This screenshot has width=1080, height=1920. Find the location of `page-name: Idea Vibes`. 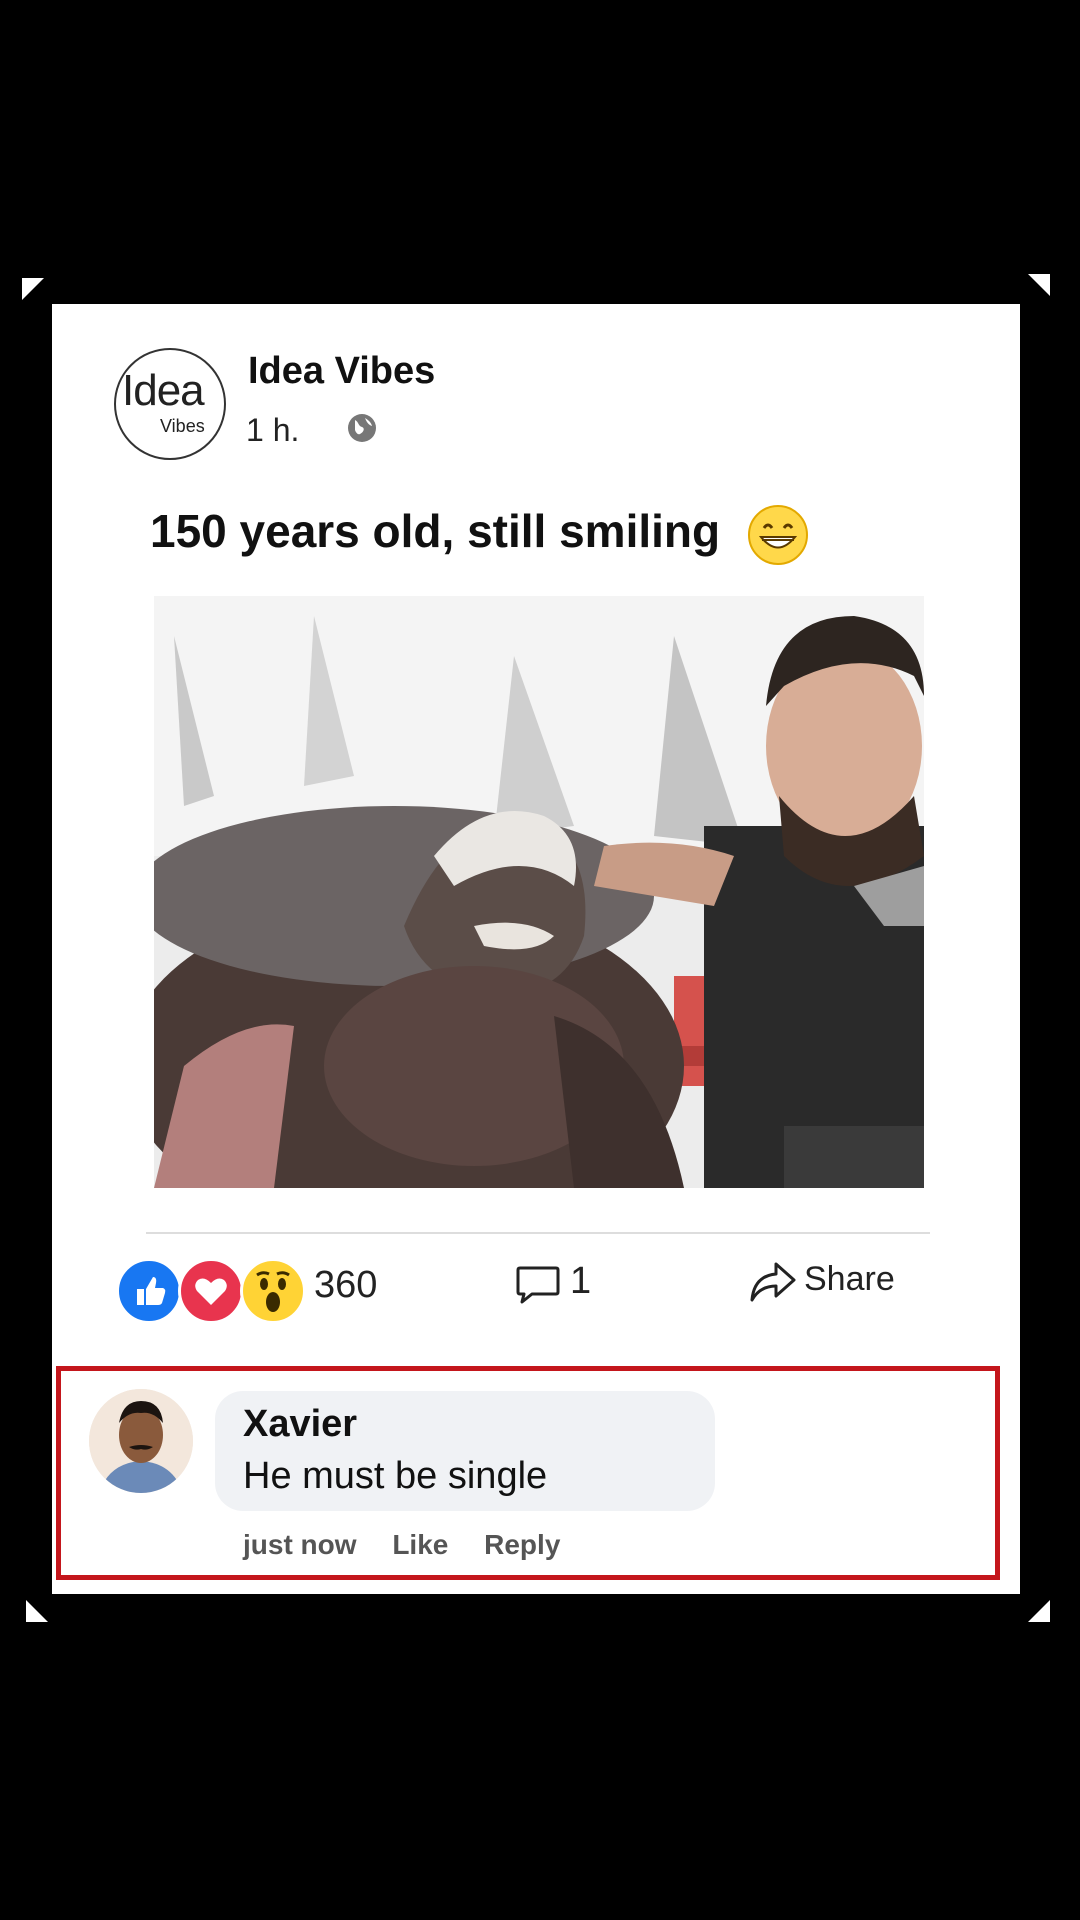

page-name: Idea Vibes is located at coordinates (341, 371).